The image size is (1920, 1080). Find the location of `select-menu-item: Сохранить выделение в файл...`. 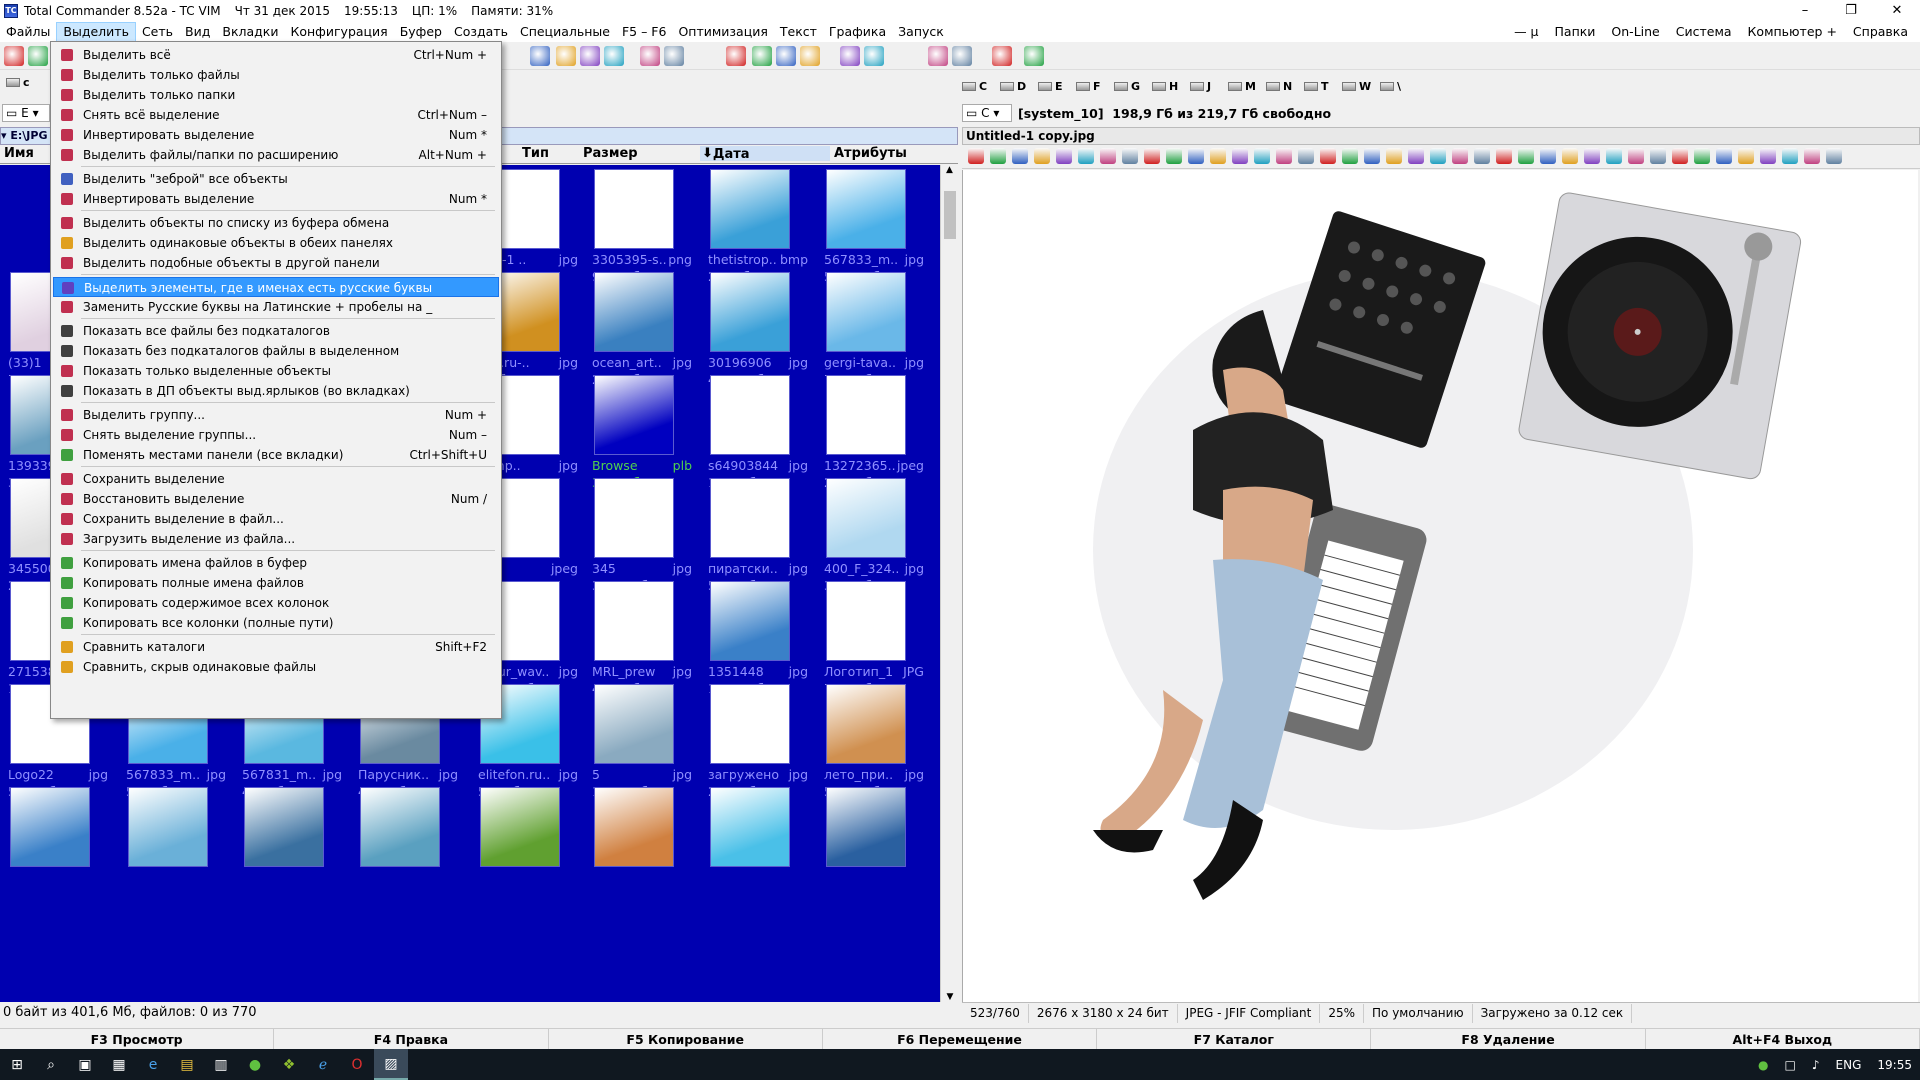

select-menu-item: Сохранить выделение в файл... is located at coordinates (276, 519).